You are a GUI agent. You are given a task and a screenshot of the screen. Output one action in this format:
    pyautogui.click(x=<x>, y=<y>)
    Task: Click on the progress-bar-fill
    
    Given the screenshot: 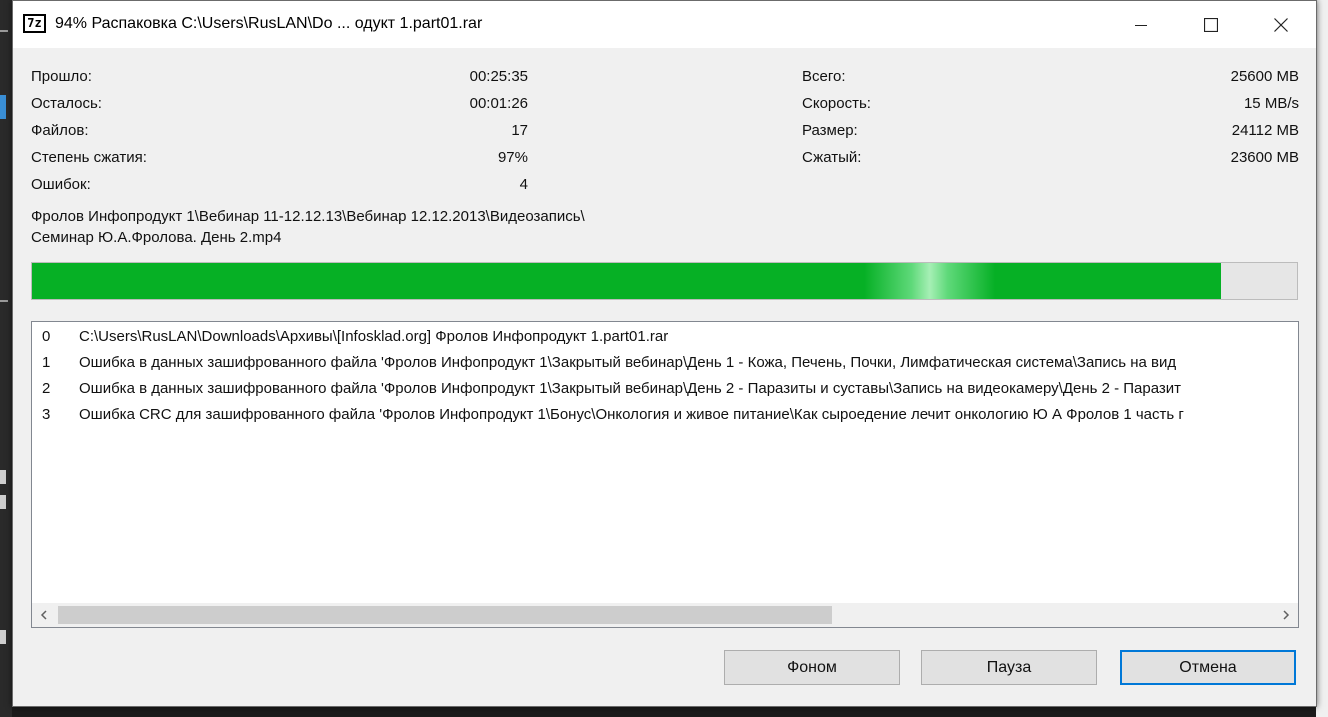 What is the action you would take?
    pyautogui.click(x=627, y=281)
    